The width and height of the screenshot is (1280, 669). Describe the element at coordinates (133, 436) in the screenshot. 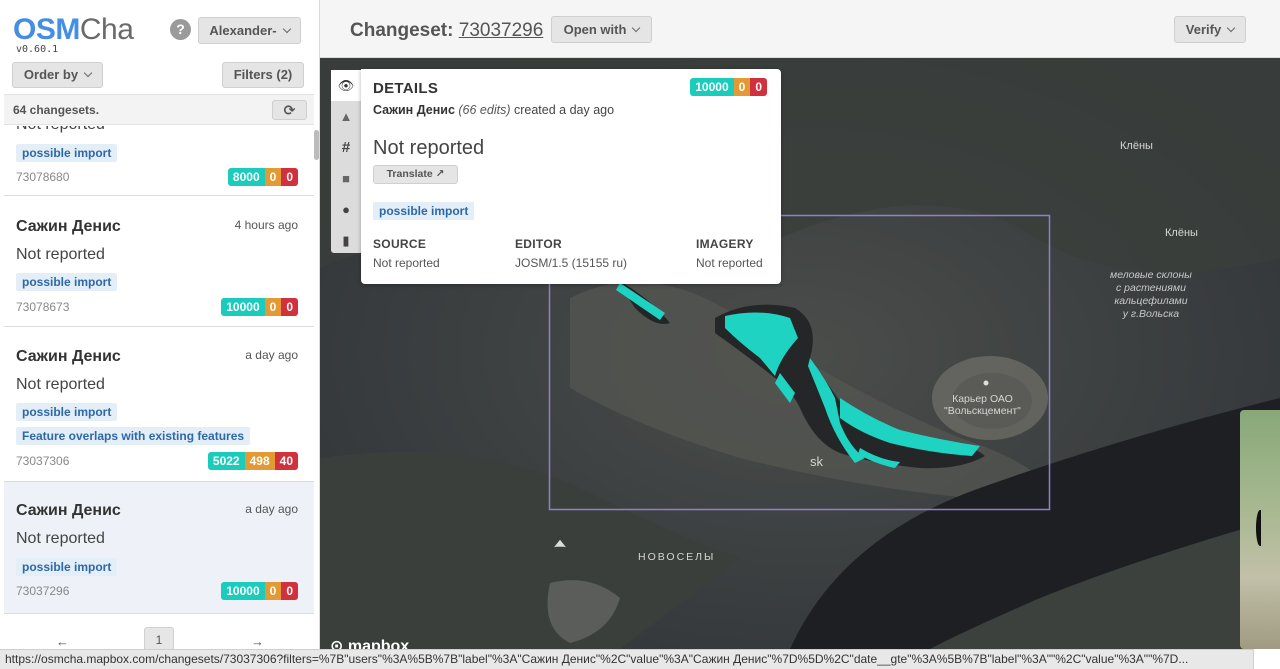

I see `changeset-tag: Feature overlaps with existing features` at that location.